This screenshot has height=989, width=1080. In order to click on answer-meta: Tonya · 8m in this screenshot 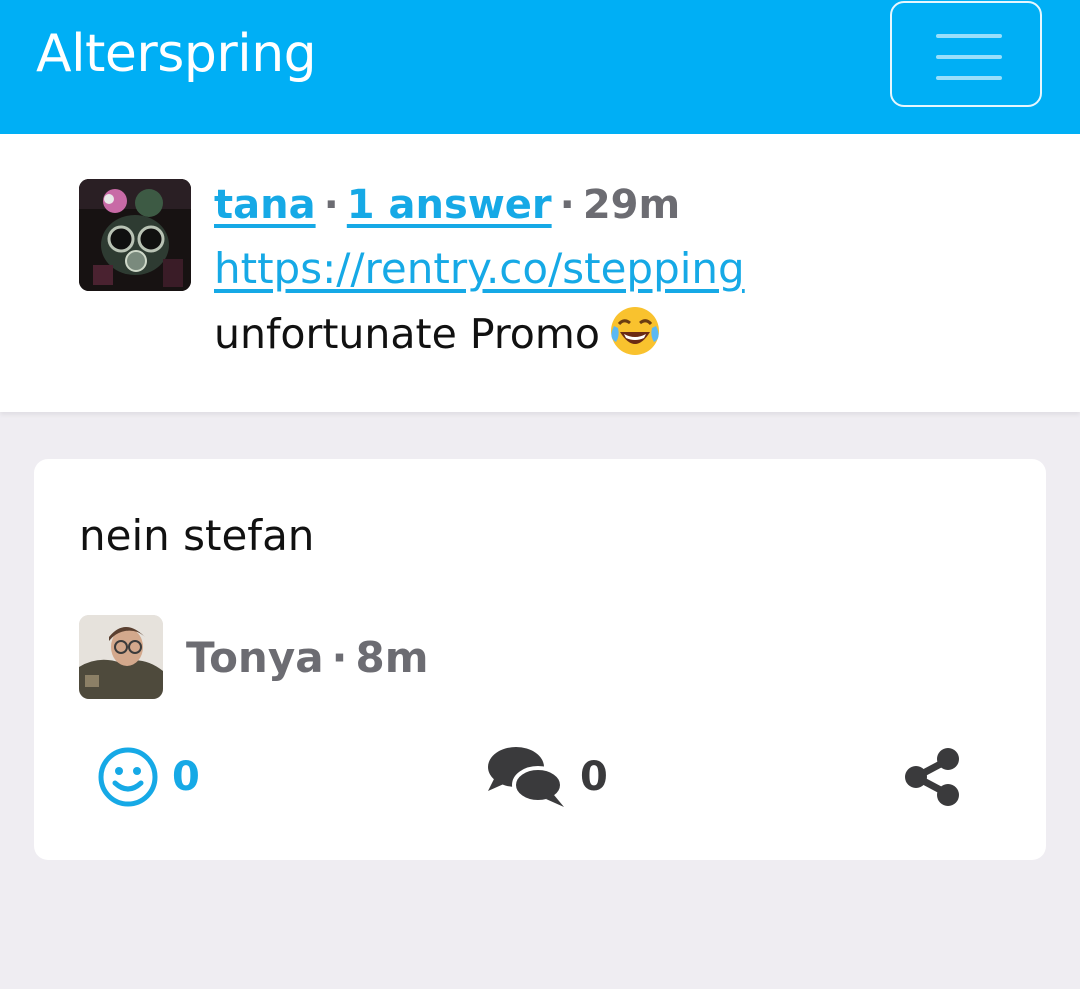, I will do `click(307, 657)`.